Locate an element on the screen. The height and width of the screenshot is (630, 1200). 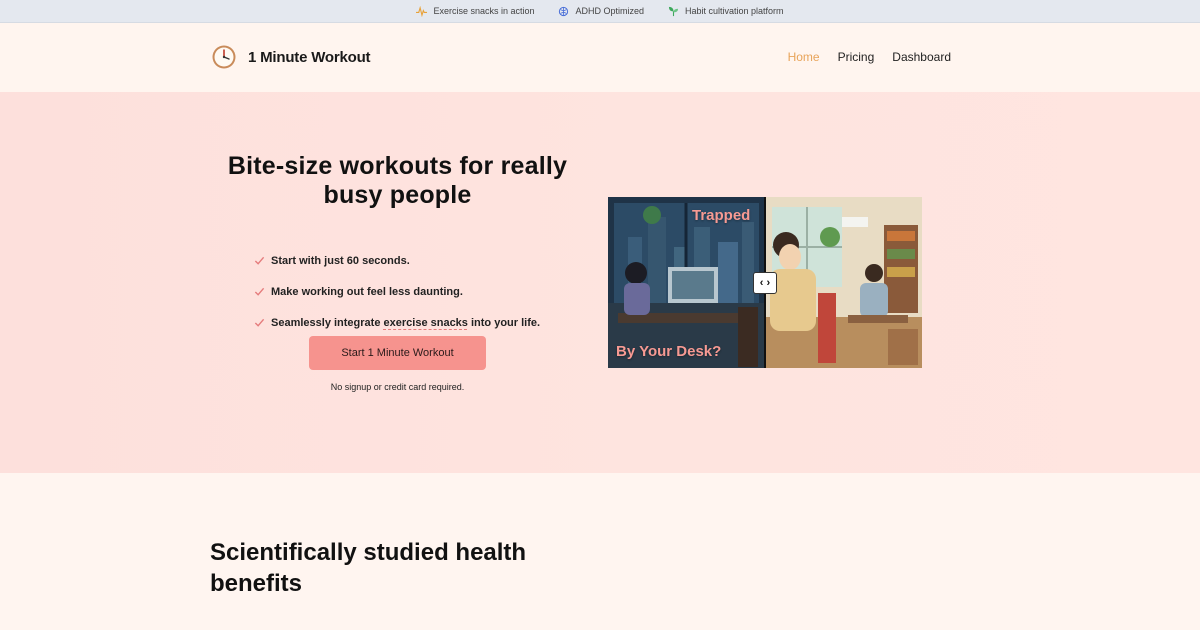
before-after-slider: Trapped By Your Desk? ‹ › is located at coordinates (765, 282).